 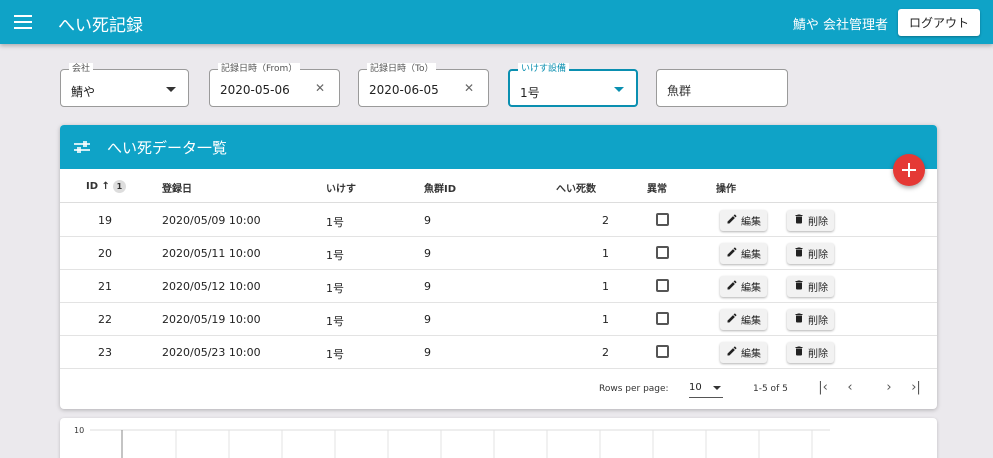 I want to click on column-date: 登録日, so click(x=177, y=187).